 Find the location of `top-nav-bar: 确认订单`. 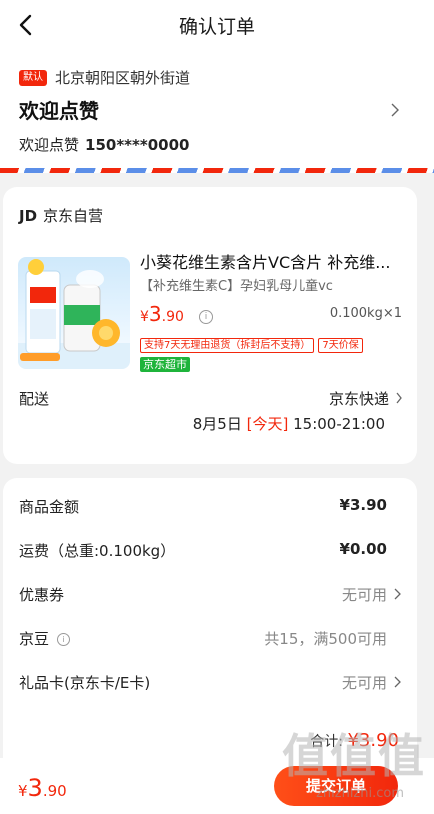

top-nav-bar: 确认订单 is located at coordinates (217, 25).